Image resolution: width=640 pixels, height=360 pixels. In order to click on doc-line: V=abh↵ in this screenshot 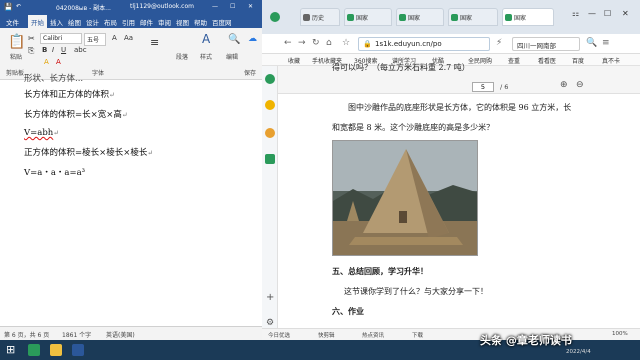, I will do `click(42, 133)`.